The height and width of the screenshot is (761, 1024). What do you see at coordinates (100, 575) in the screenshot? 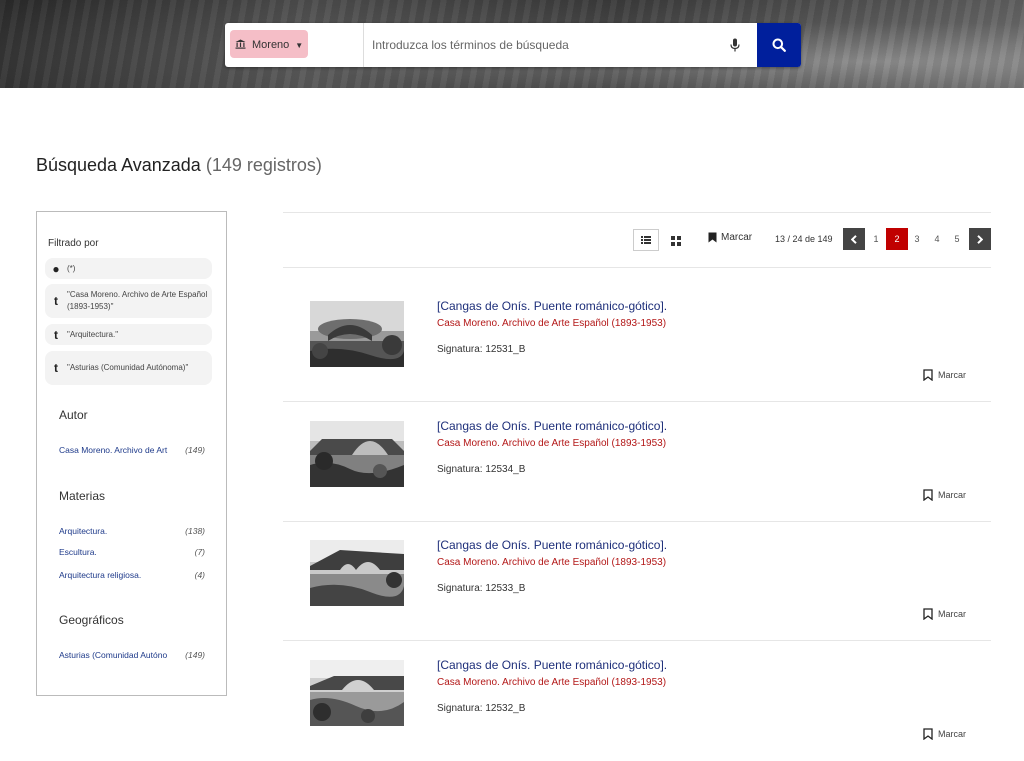
I see `facet-label: Arquitectura religiosa.` at bounding box center [100, 575].